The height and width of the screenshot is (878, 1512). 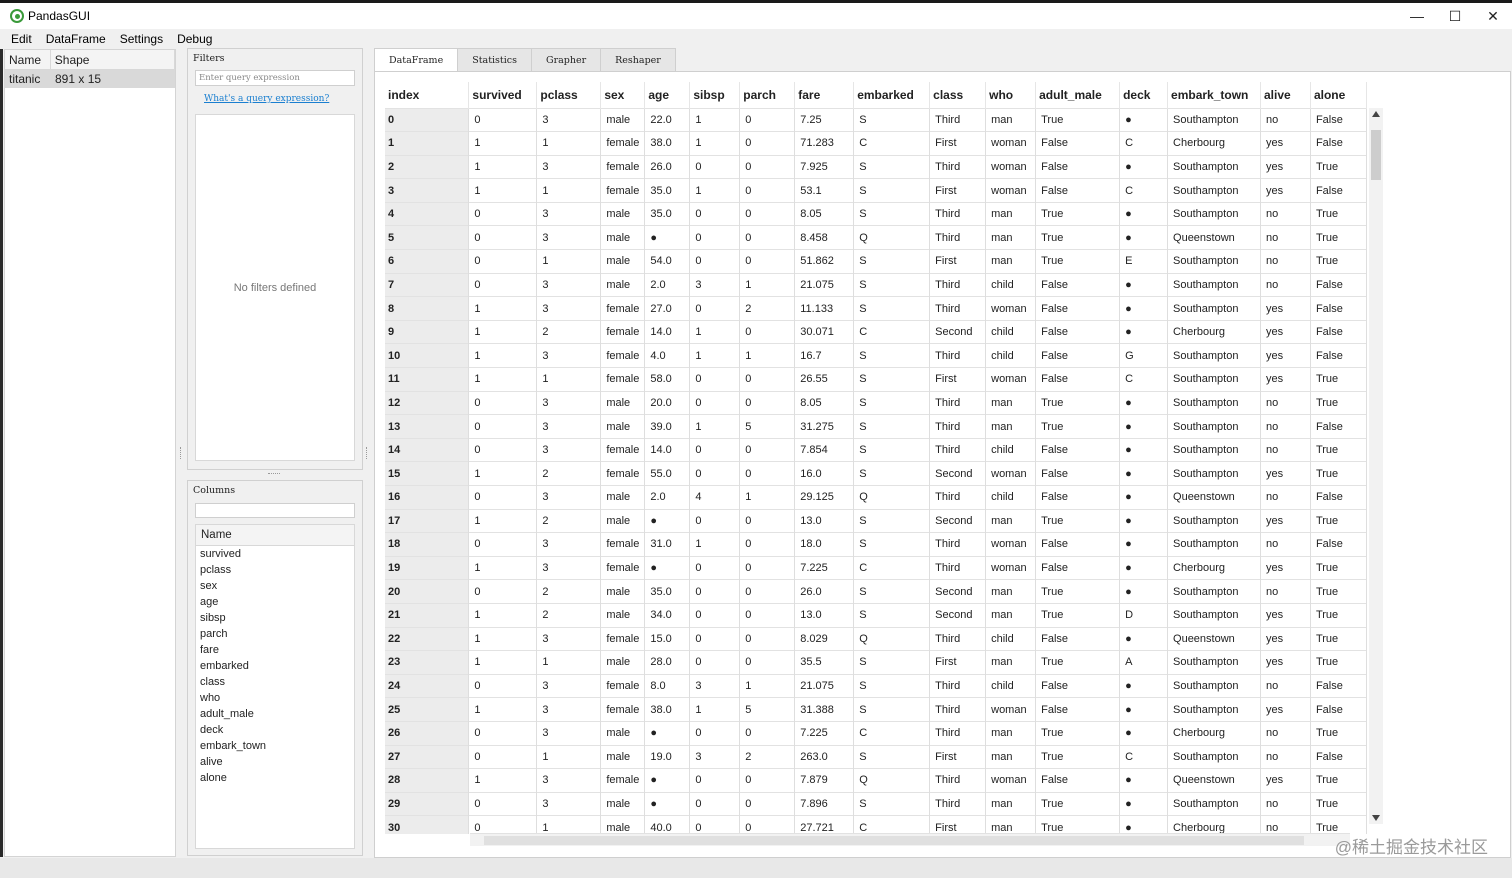 I want to click on row-index-cell: 4, so click(x=427, y=213).